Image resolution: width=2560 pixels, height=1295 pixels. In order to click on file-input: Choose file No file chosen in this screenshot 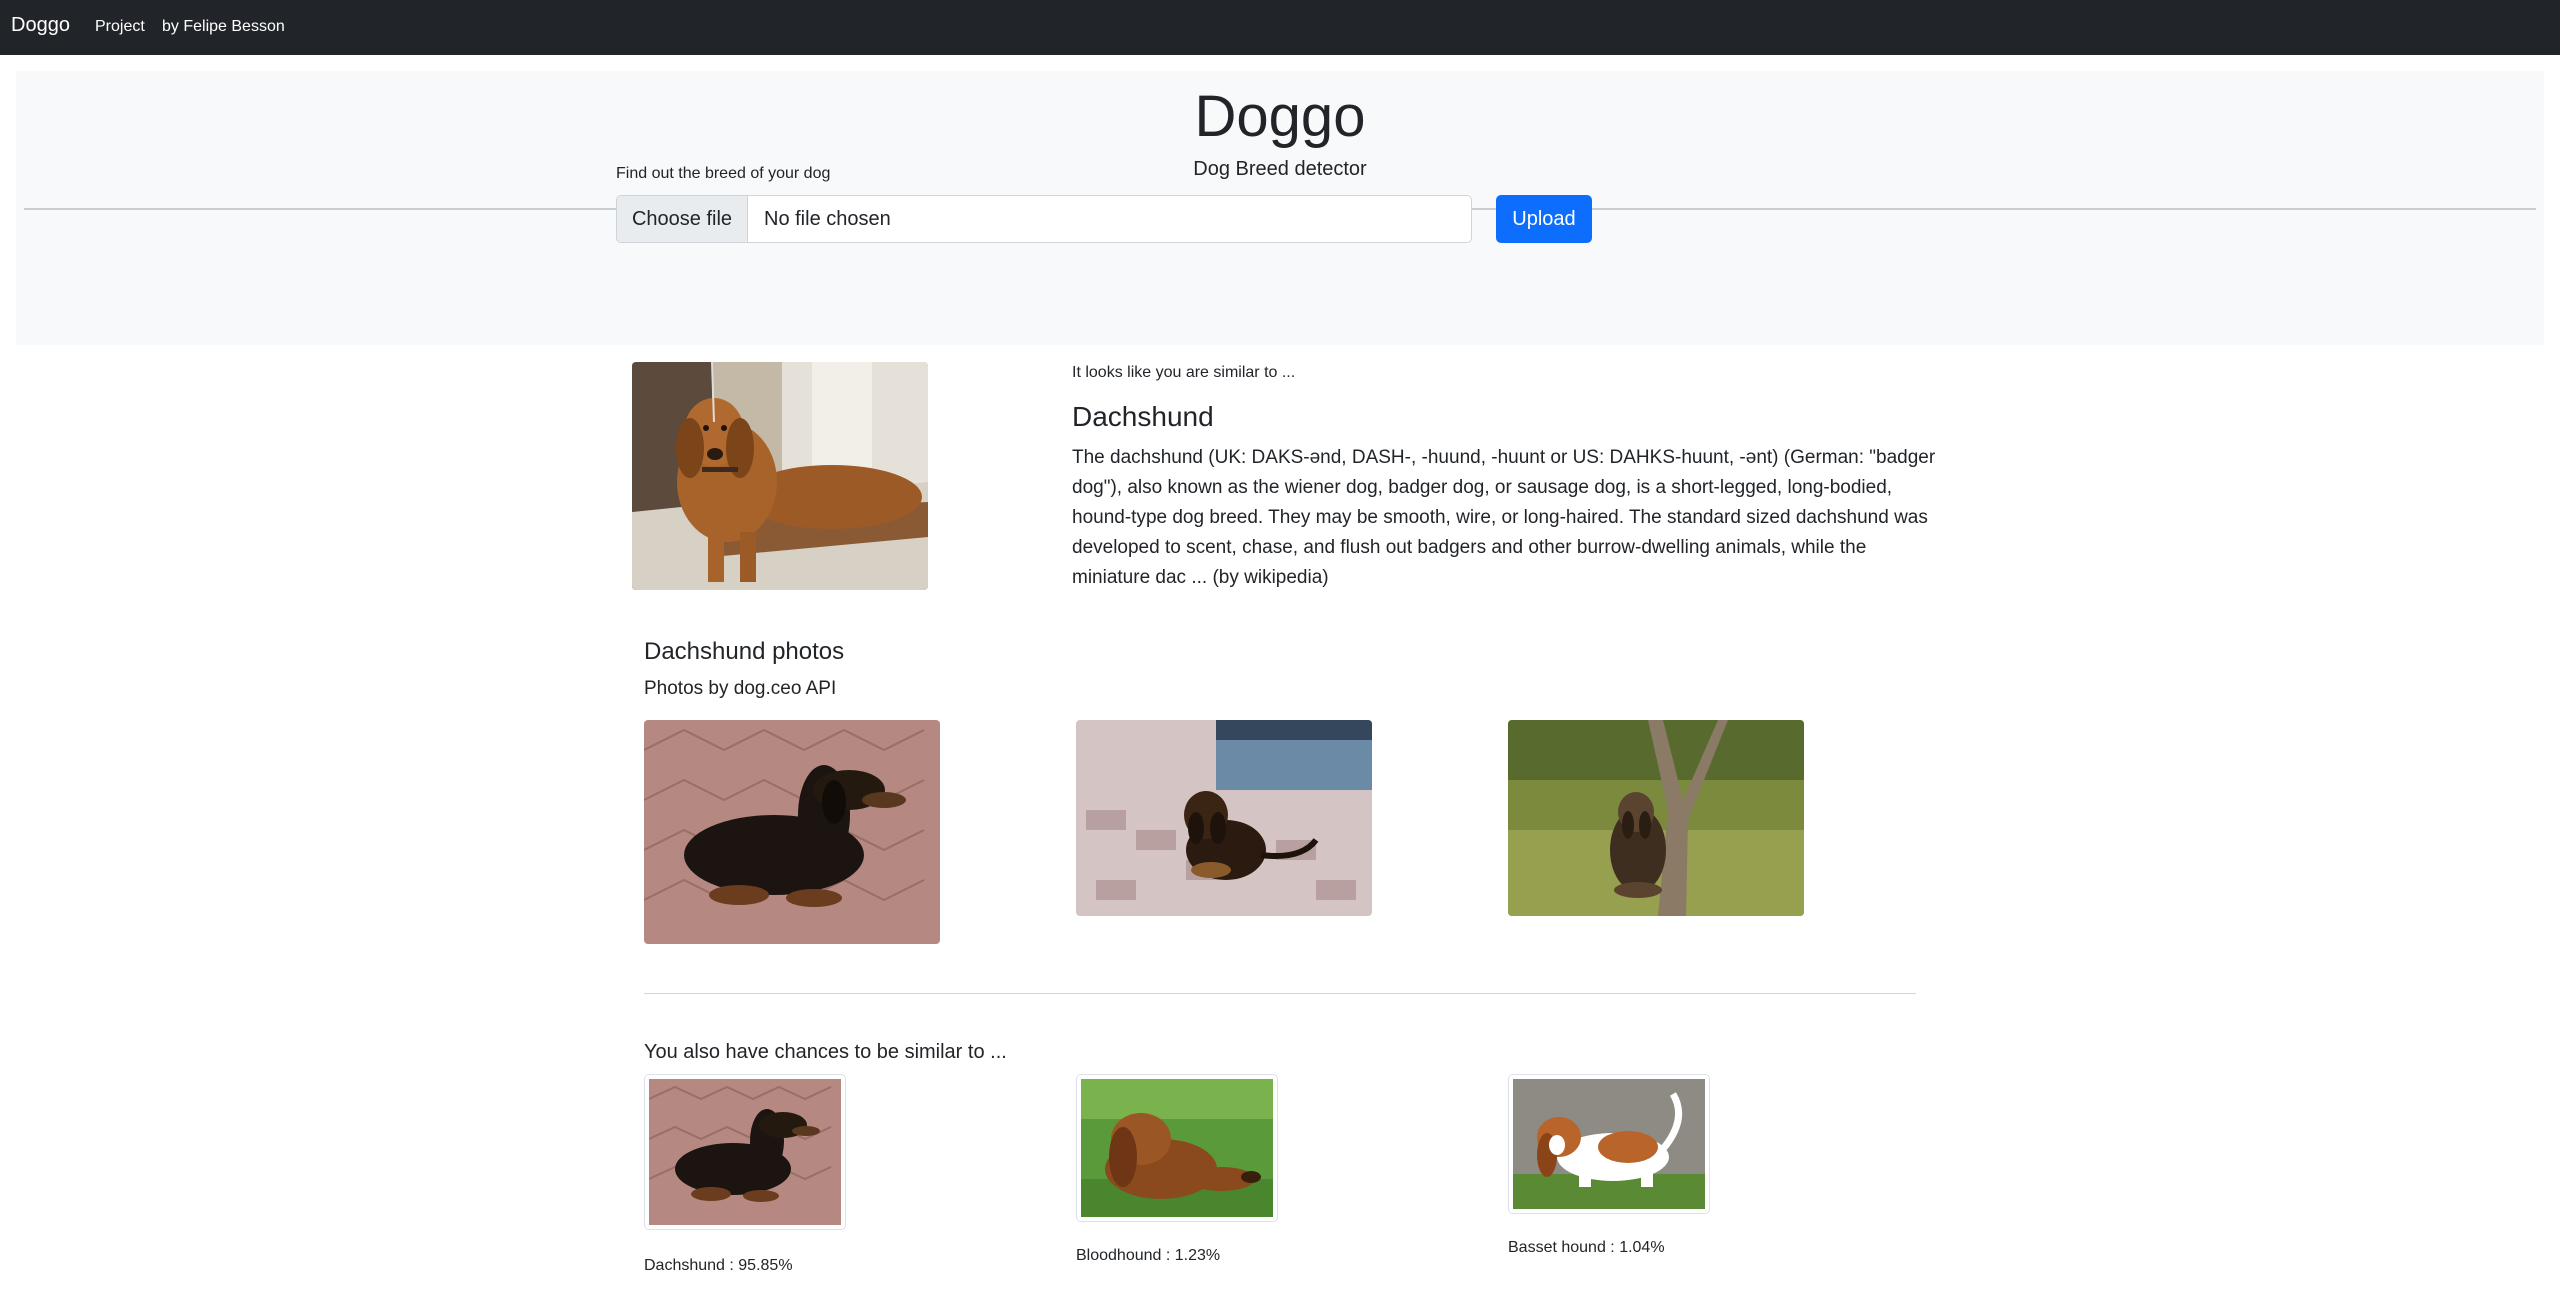, I will do `click(1044, 219)`.